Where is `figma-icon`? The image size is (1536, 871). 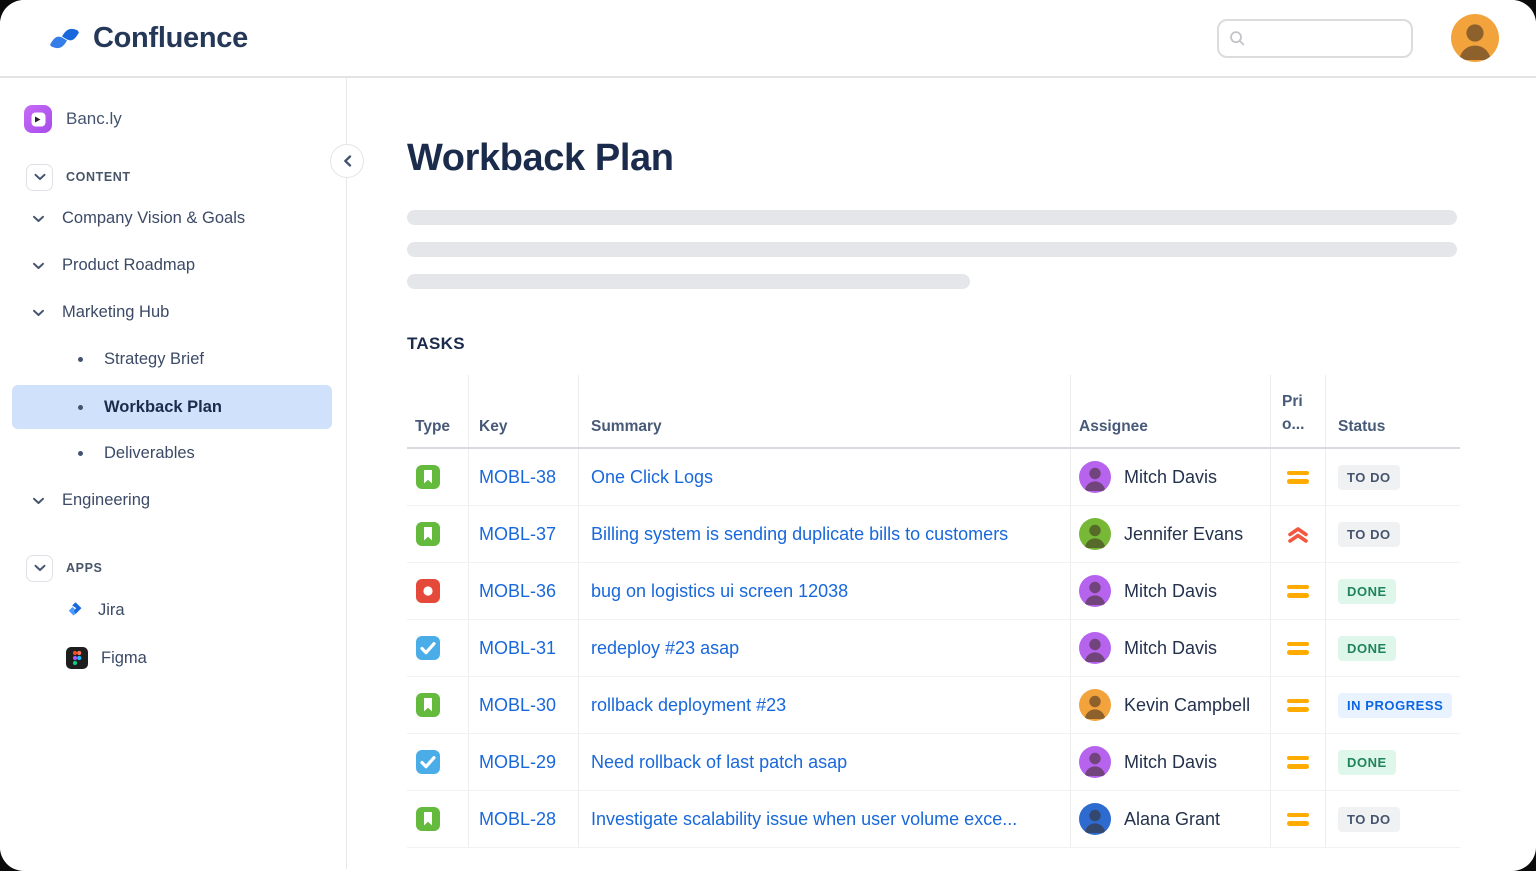 figma-icon is located at coordinates (77, 658).